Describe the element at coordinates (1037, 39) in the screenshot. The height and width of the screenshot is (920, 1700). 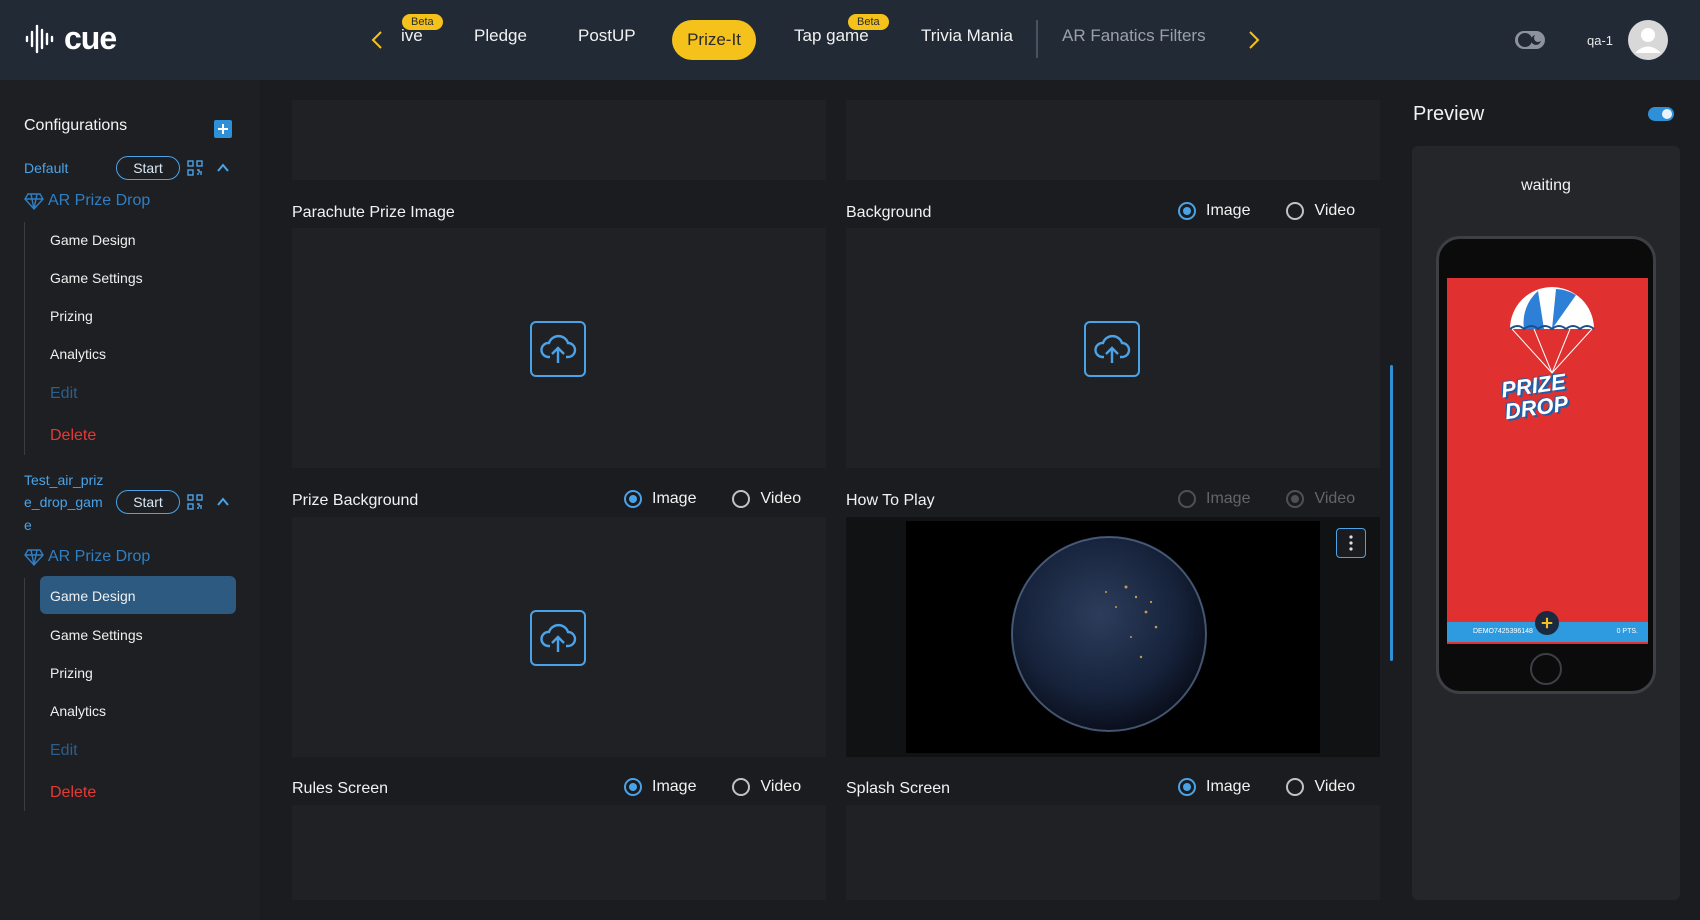
I see `nav-divider` at that location.